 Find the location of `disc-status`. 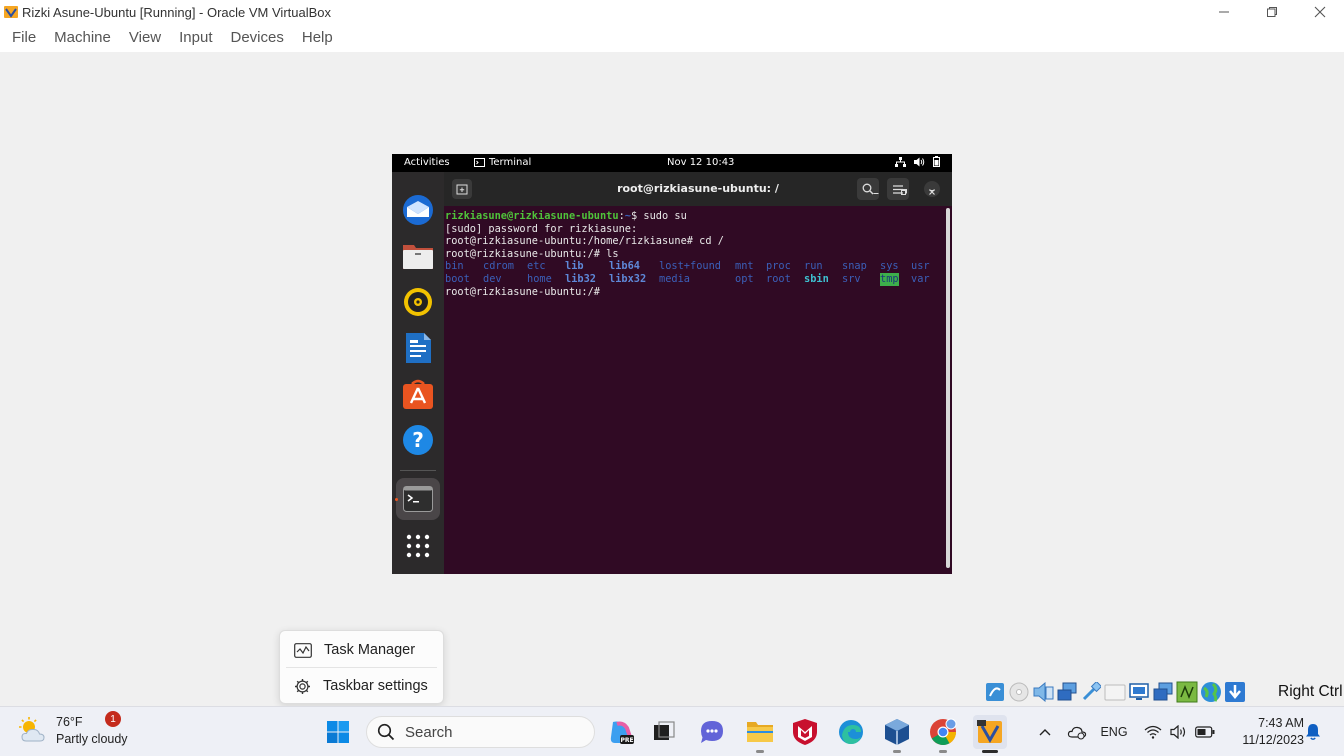

disc-status is located at coordinates (1019, 692).